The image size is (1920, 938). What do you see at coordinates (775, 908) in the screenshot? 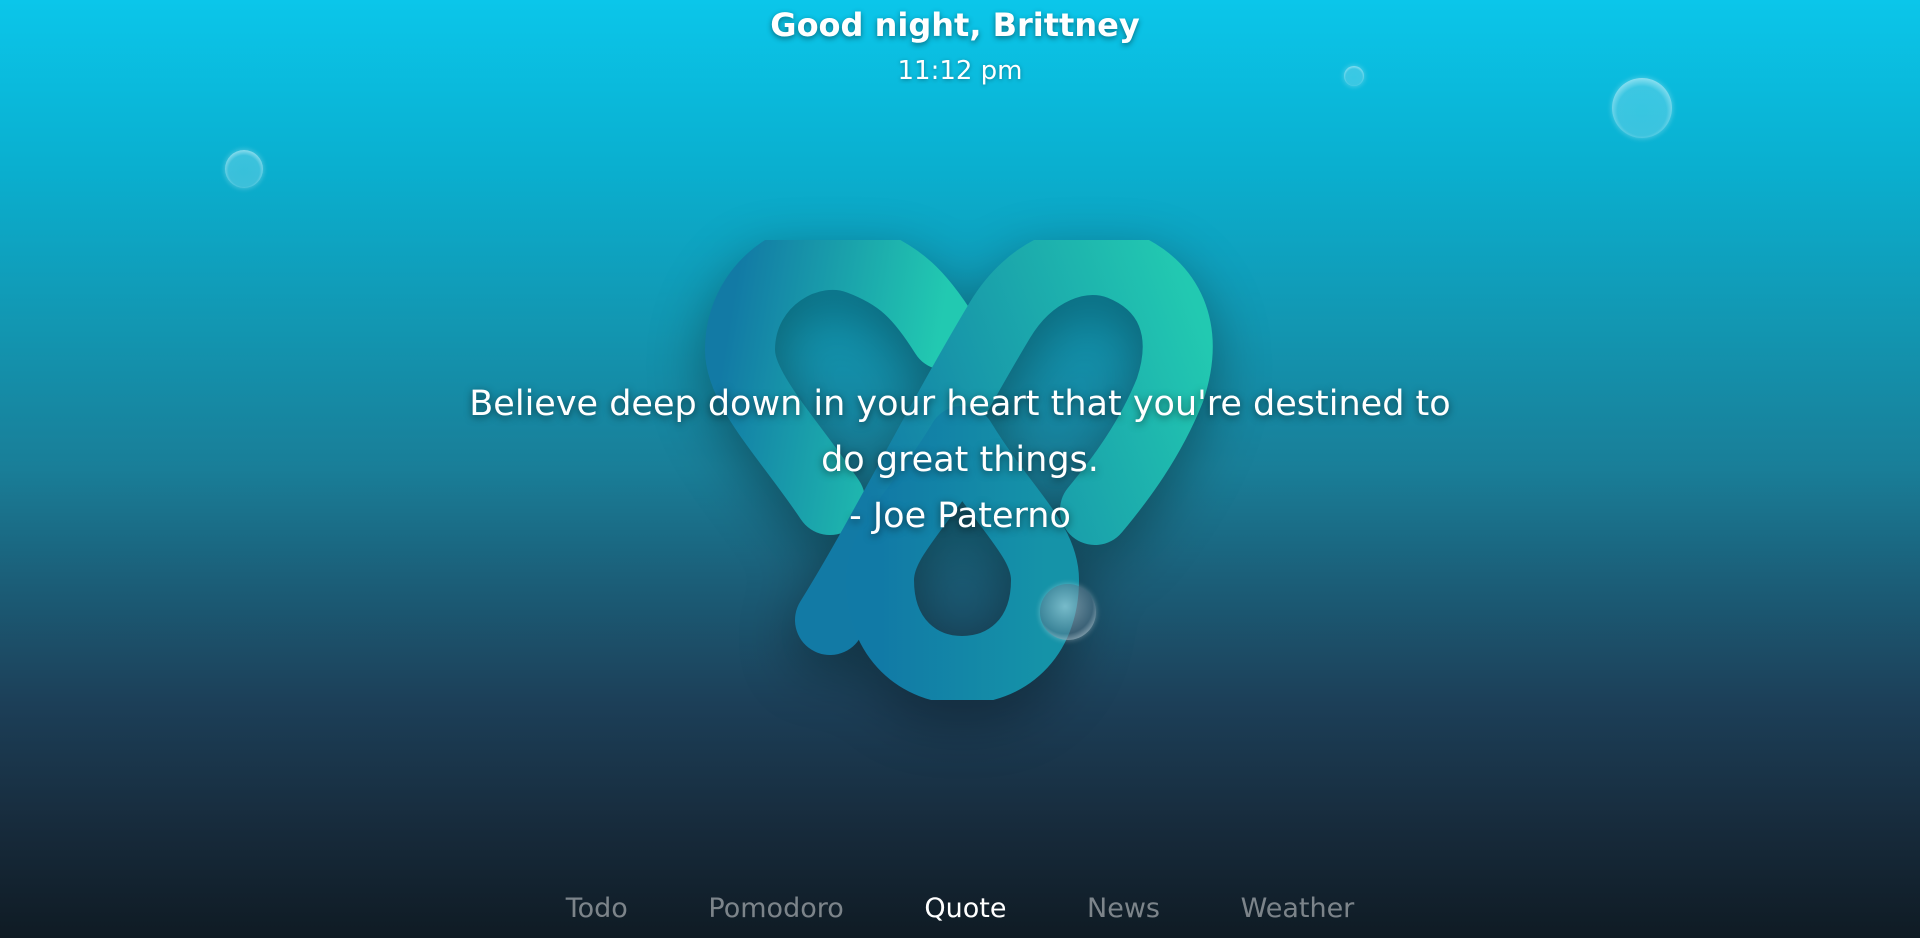
I see `nav-tab-pomodoro: Pomodoro` at bounding box center [775, 908].